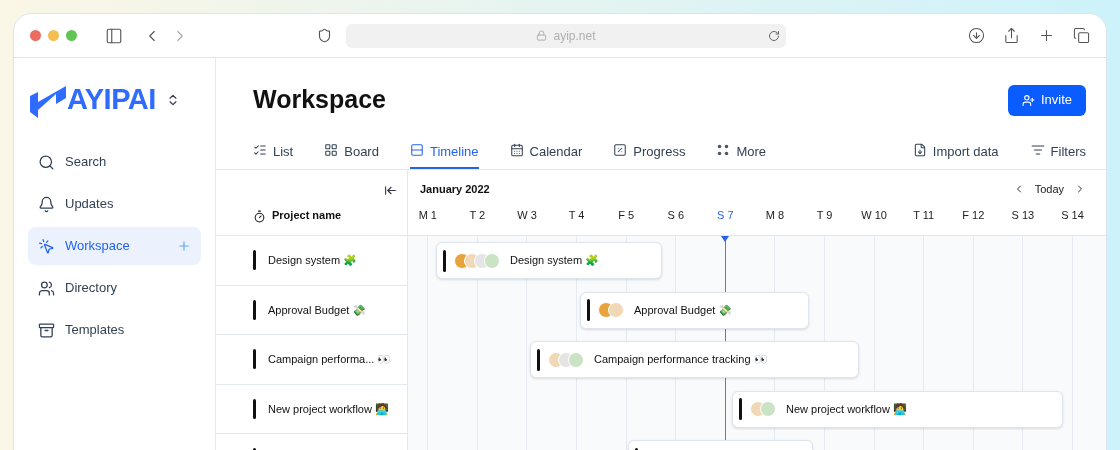  I want to click on timeline-bar: Approval Budget 💸, so click(694, 310).